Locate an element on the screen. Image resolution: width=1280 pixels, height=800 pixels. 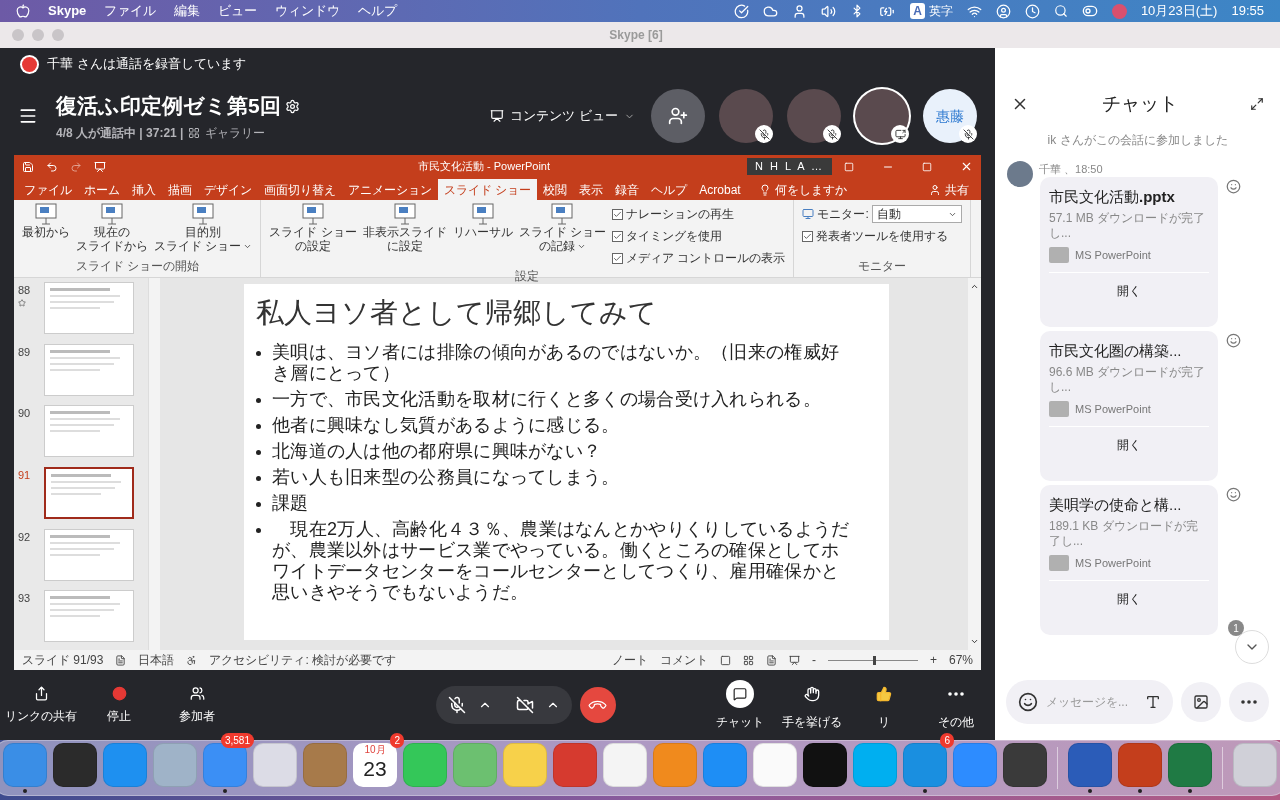
slideshow-view-icon is located at coordinates (794, 660).